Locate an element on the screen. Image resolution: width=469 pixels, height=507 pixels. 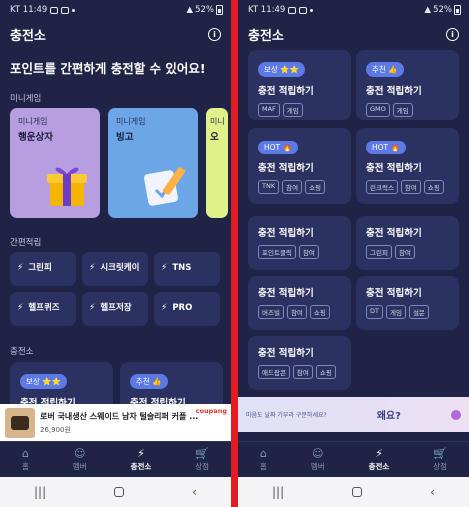
minigame-row: 미니게임 행운상자 미니게임 빙고 미니 오 is located at coordinates (119, 163).